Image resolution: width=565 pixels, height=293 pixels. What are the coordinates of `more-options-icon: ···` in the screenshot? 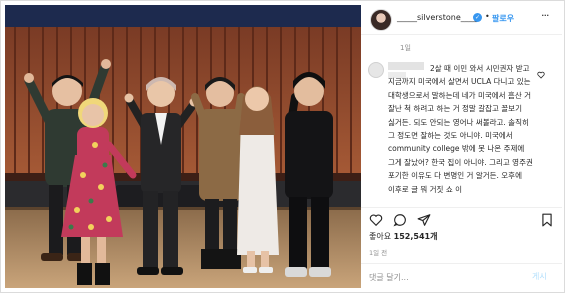 It's located at (545, 15).